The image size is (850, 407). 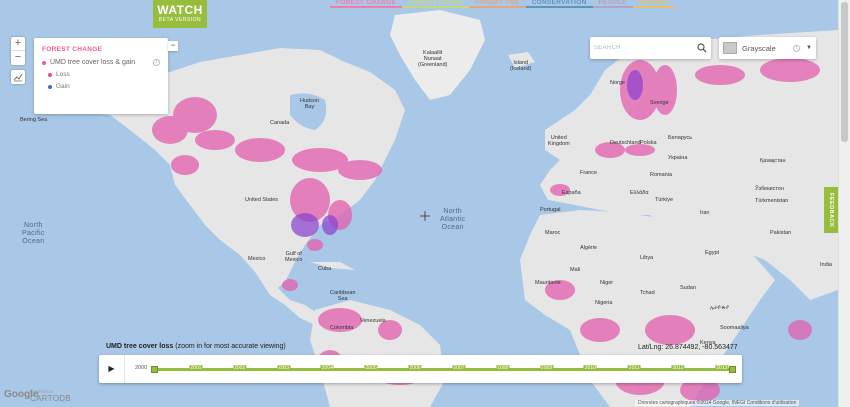 I want to click on timeline-year-label: 2003, so click(x=283, y=368).